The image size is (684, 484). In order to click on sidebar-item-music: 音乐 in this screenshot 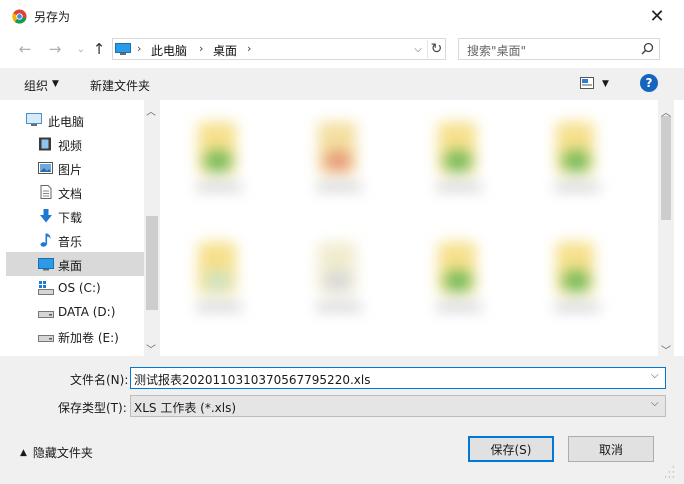, I will do `click(75, 240)`.